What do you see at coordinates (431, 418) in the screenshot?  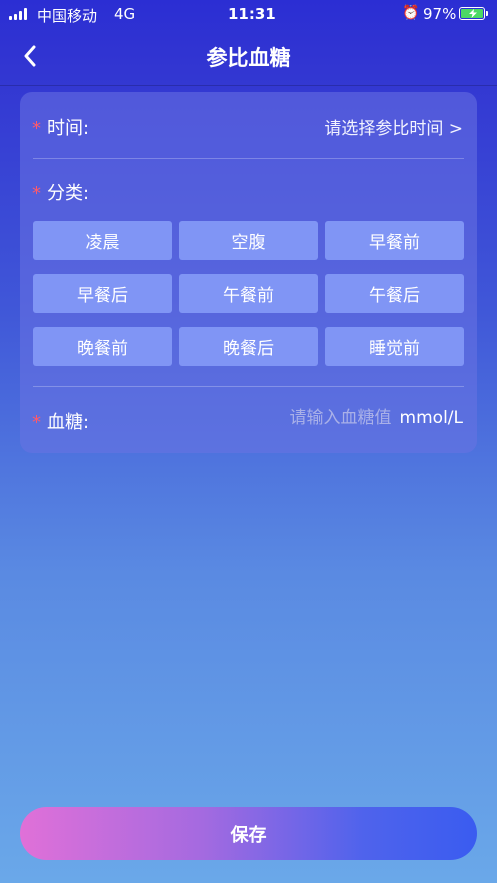 I see `unit-label: mmol/L` at bounding box center [431, 418].